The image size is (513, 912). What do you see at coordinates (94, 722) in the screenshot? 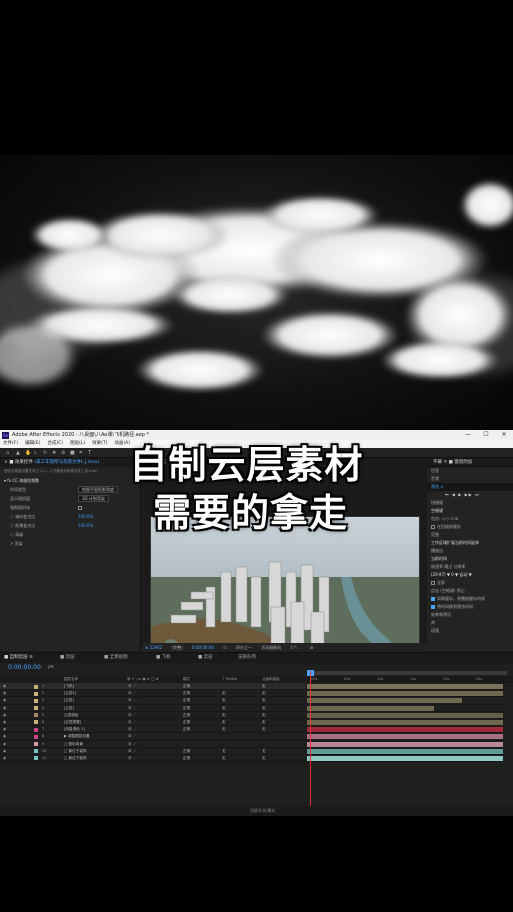
I see `layer-name: [云层遮罩]` at bounding box center [94, 722].